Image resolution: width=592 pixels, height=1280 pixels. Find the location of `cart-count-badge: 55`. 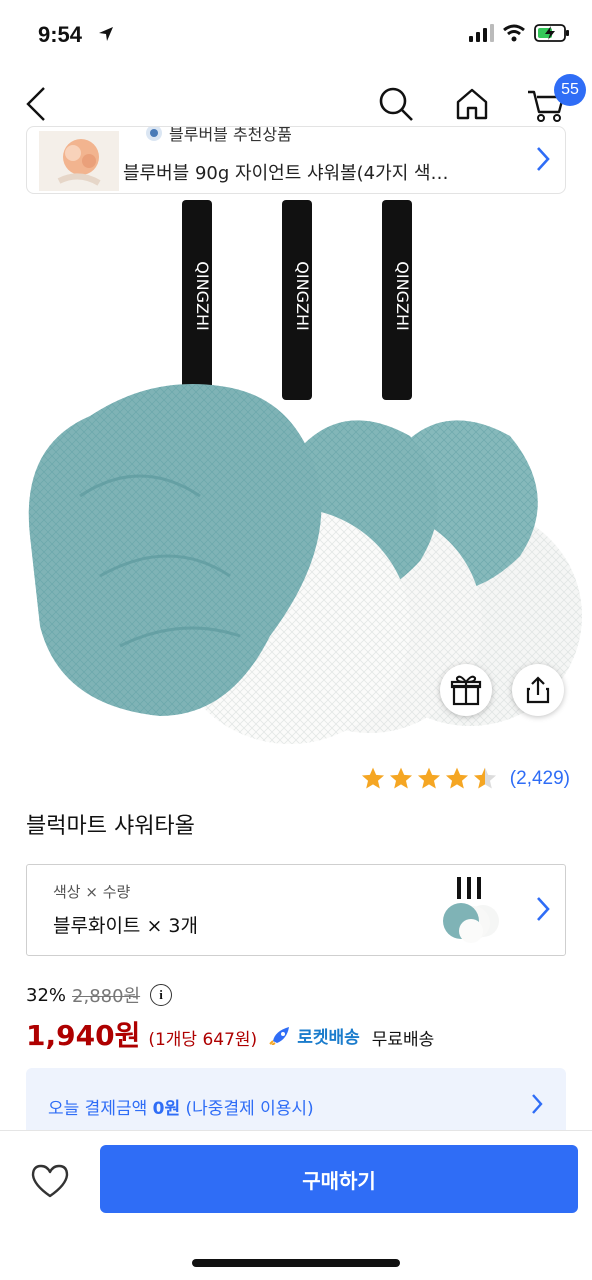

cart-count-badge: 55 is located at coordinates (570, 90).